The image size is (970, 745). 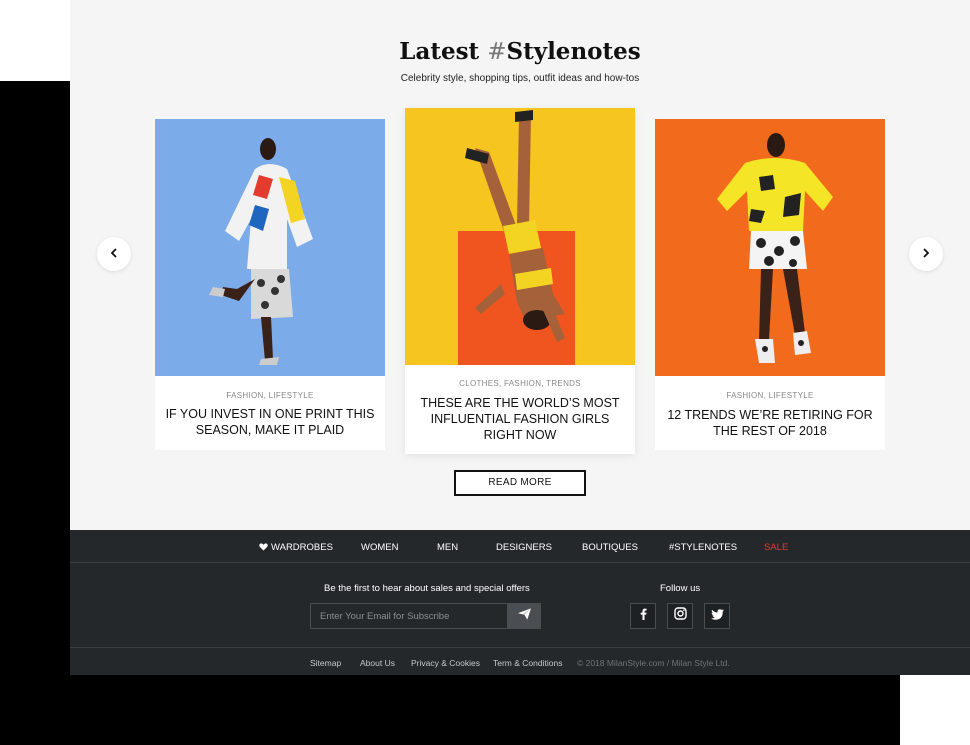 I want to click on nav-item-women: WOMEN, so click(x=379, y=547).